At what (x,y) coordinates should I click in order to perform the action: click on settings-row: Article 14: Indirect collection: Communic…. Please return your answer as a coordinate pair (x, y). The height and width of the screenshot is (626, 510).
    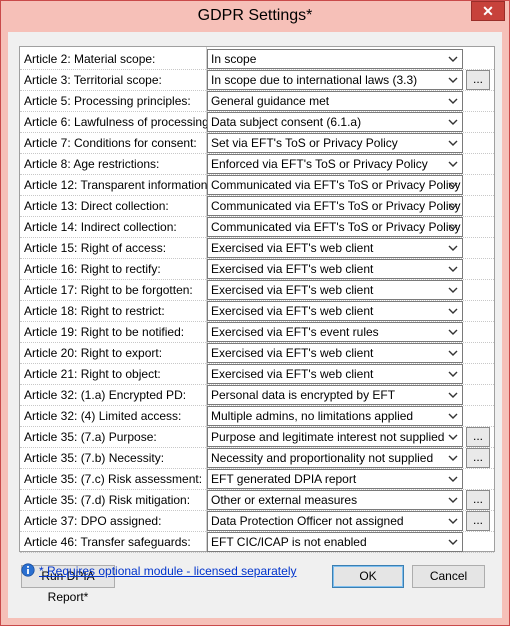
    Looking at the image, I should click on (257, 227).